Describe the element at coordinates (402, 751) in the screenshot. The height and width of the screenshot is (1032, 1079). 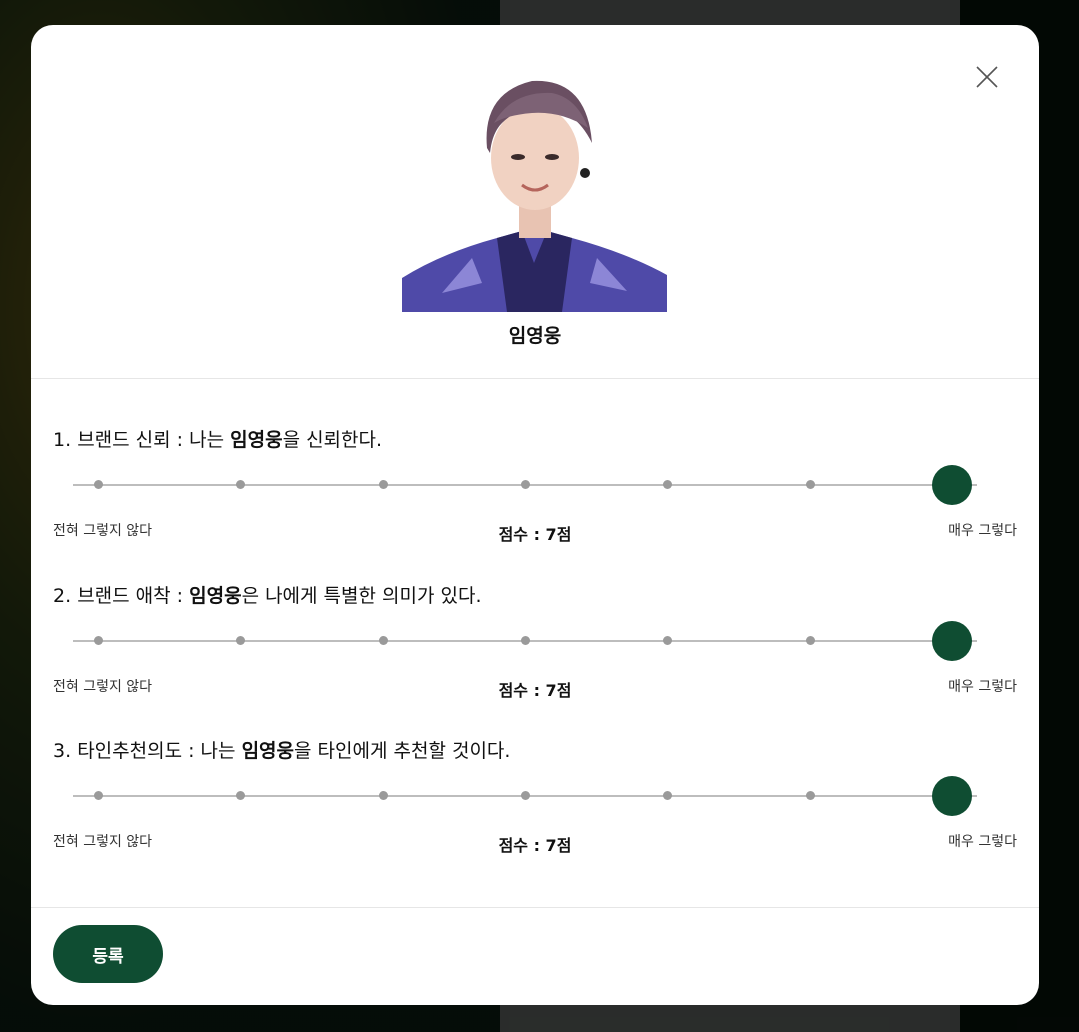
I see `question-suffix: 을 타인에게 추천할 것이다.` at that location.